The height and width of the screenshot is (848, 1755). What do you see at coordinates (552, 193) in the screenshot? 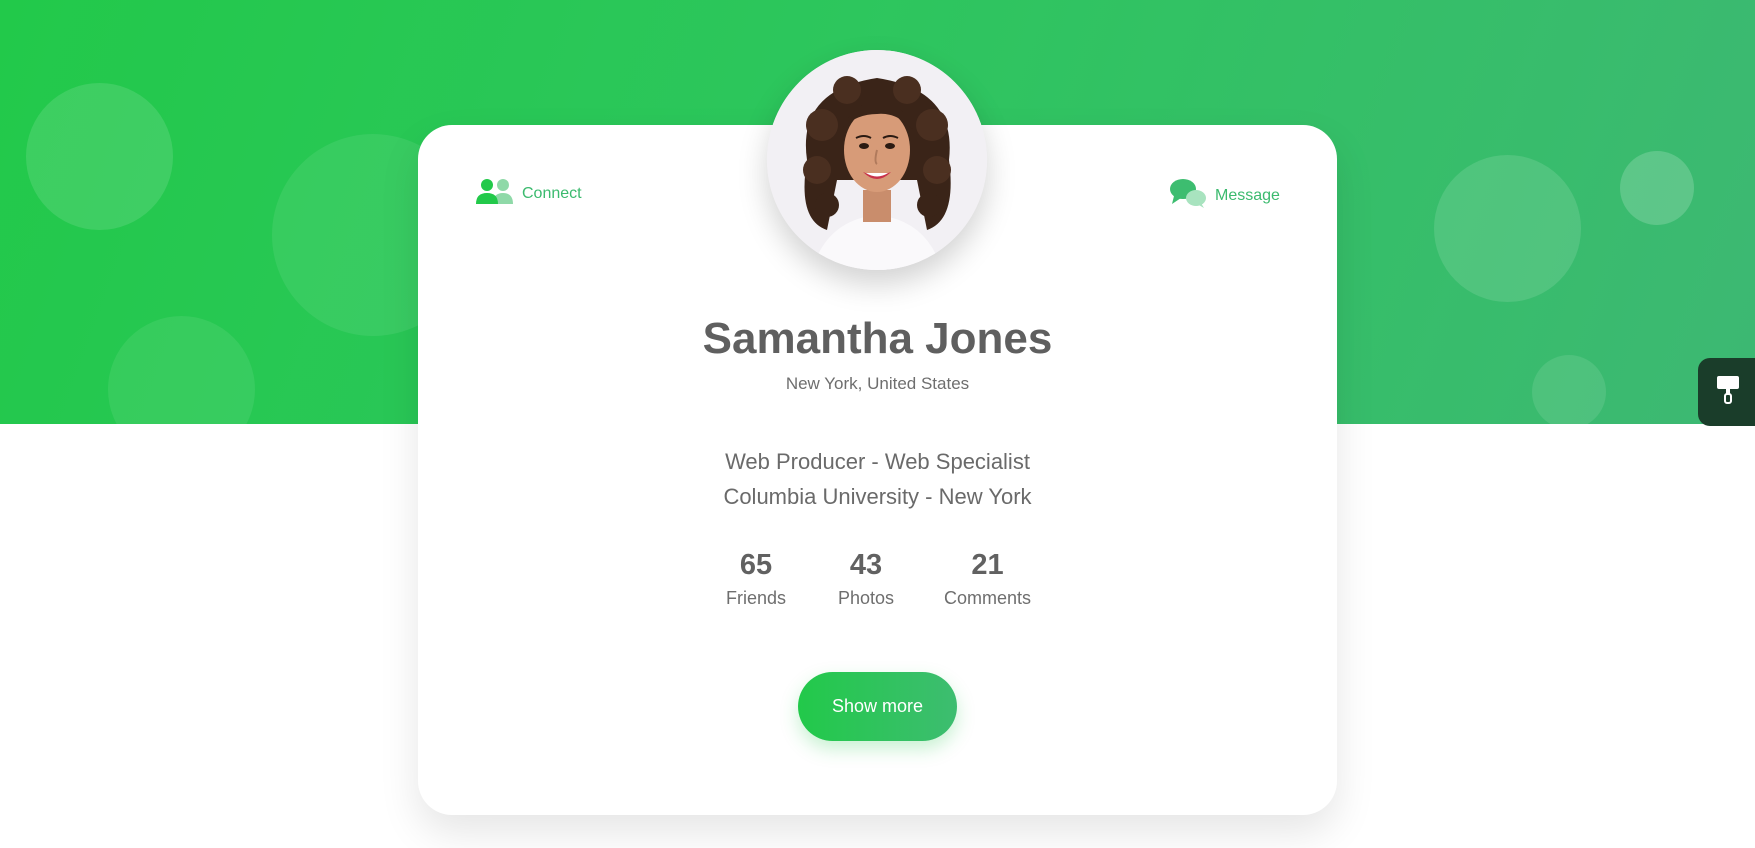
I see `connect-label: Connect` at bounding box center [552, 193].